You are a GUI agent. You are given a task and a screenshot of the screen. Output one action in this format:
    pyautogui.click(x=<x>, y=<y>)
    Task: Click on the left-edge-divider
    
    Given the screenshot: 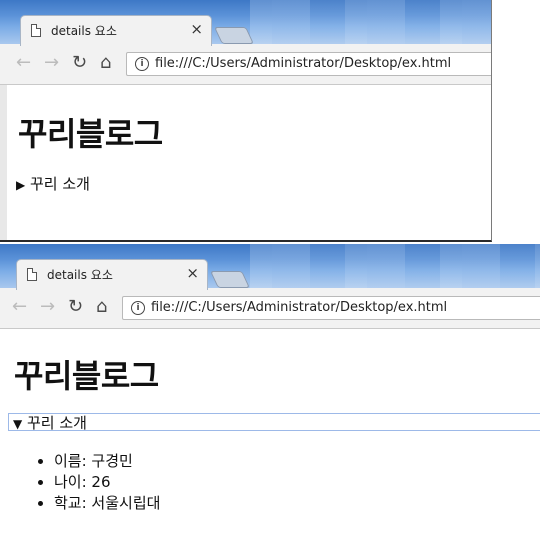 What is the action you would take?
    pyautogui.click(x=3, y=162)
    